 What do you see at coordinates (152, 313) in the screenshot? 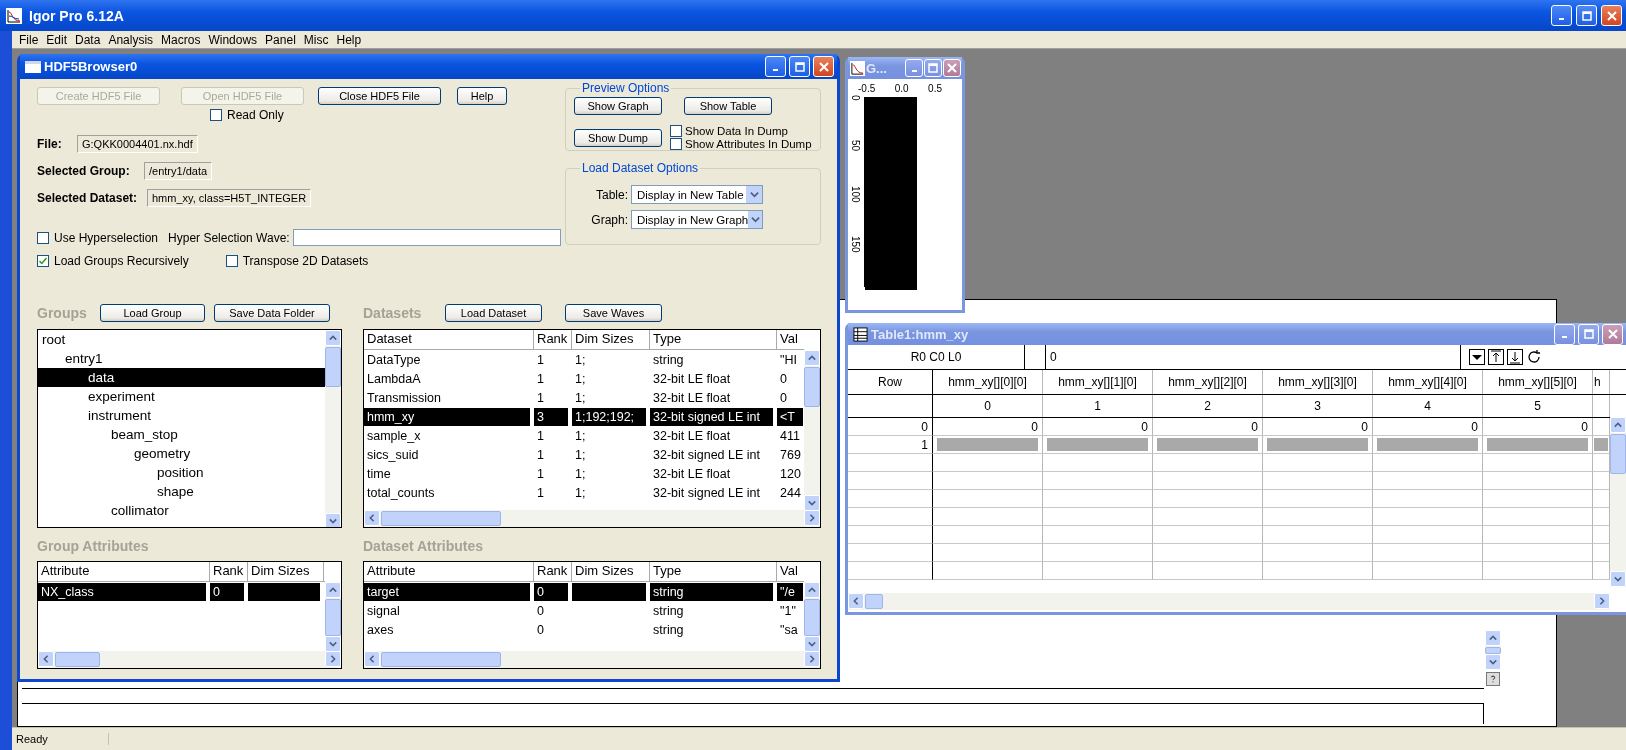
I see `push-button: Load Group` at bounding box center [152, 313].